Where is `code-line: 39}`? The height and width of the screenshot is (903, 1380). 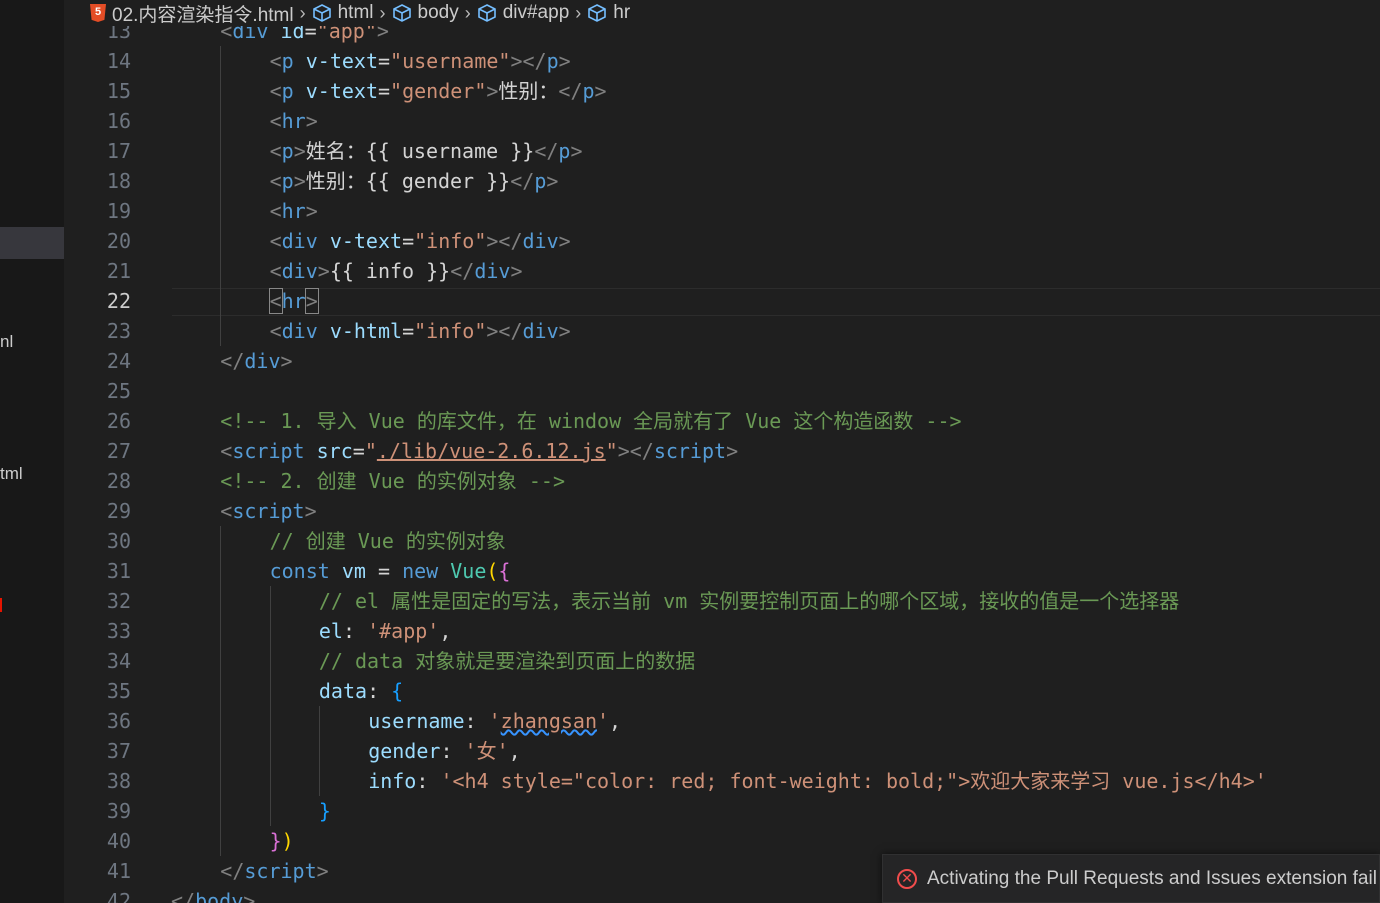 code-line: 39} is located at coordinates (722, 811).